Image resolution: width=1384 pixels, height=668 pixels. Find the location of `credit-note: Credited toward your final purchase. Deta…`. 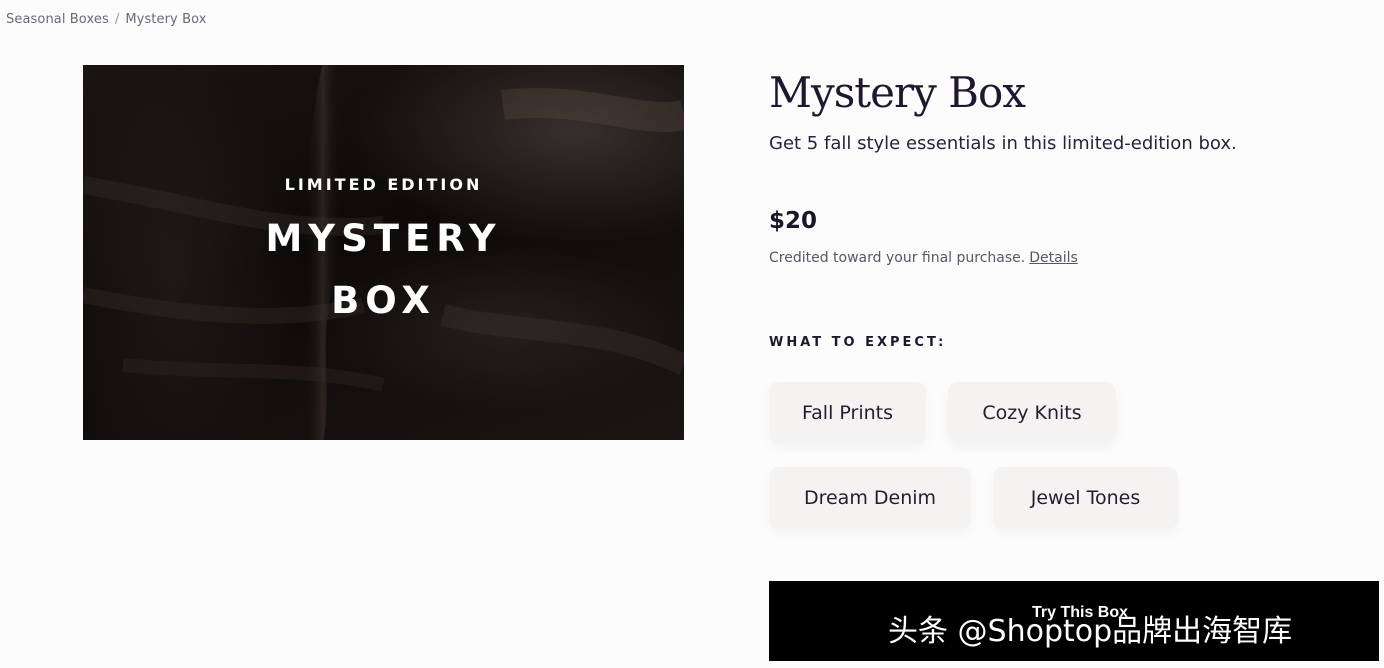

credit-note: Credited toward your final purchase. Deta… is located at coordinates (923, 258).